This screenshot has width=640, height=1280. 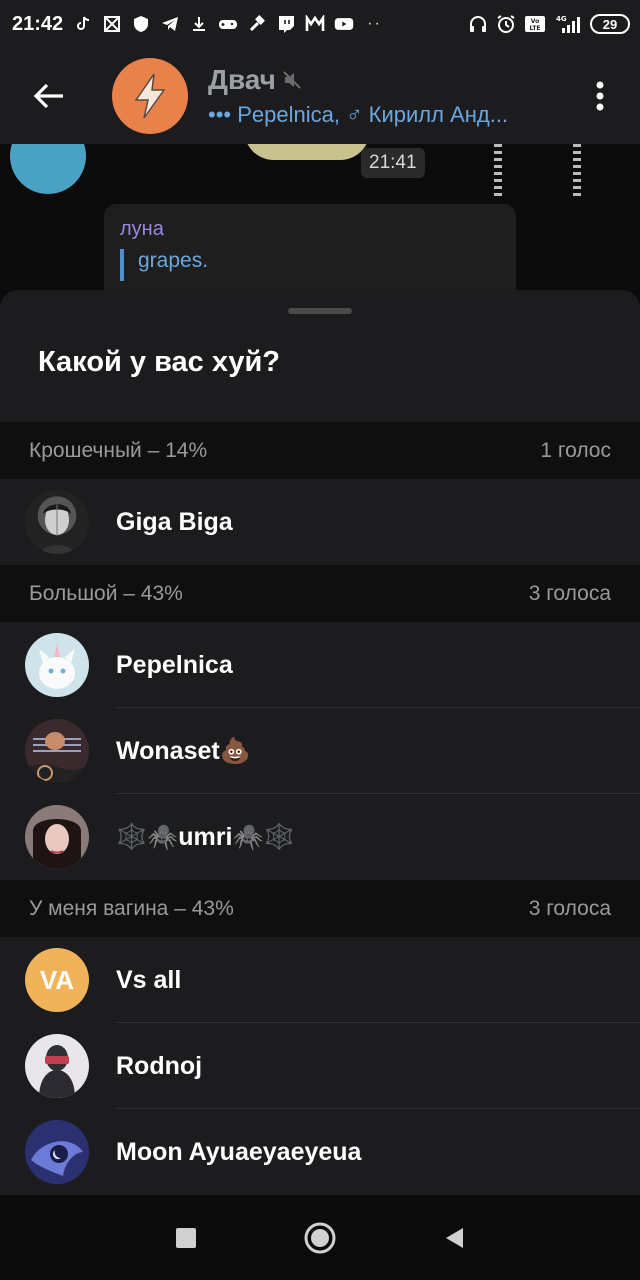 I want to click on spider-web-emoji-icon: 🕷️🕸️, so click(x=263, y=836).